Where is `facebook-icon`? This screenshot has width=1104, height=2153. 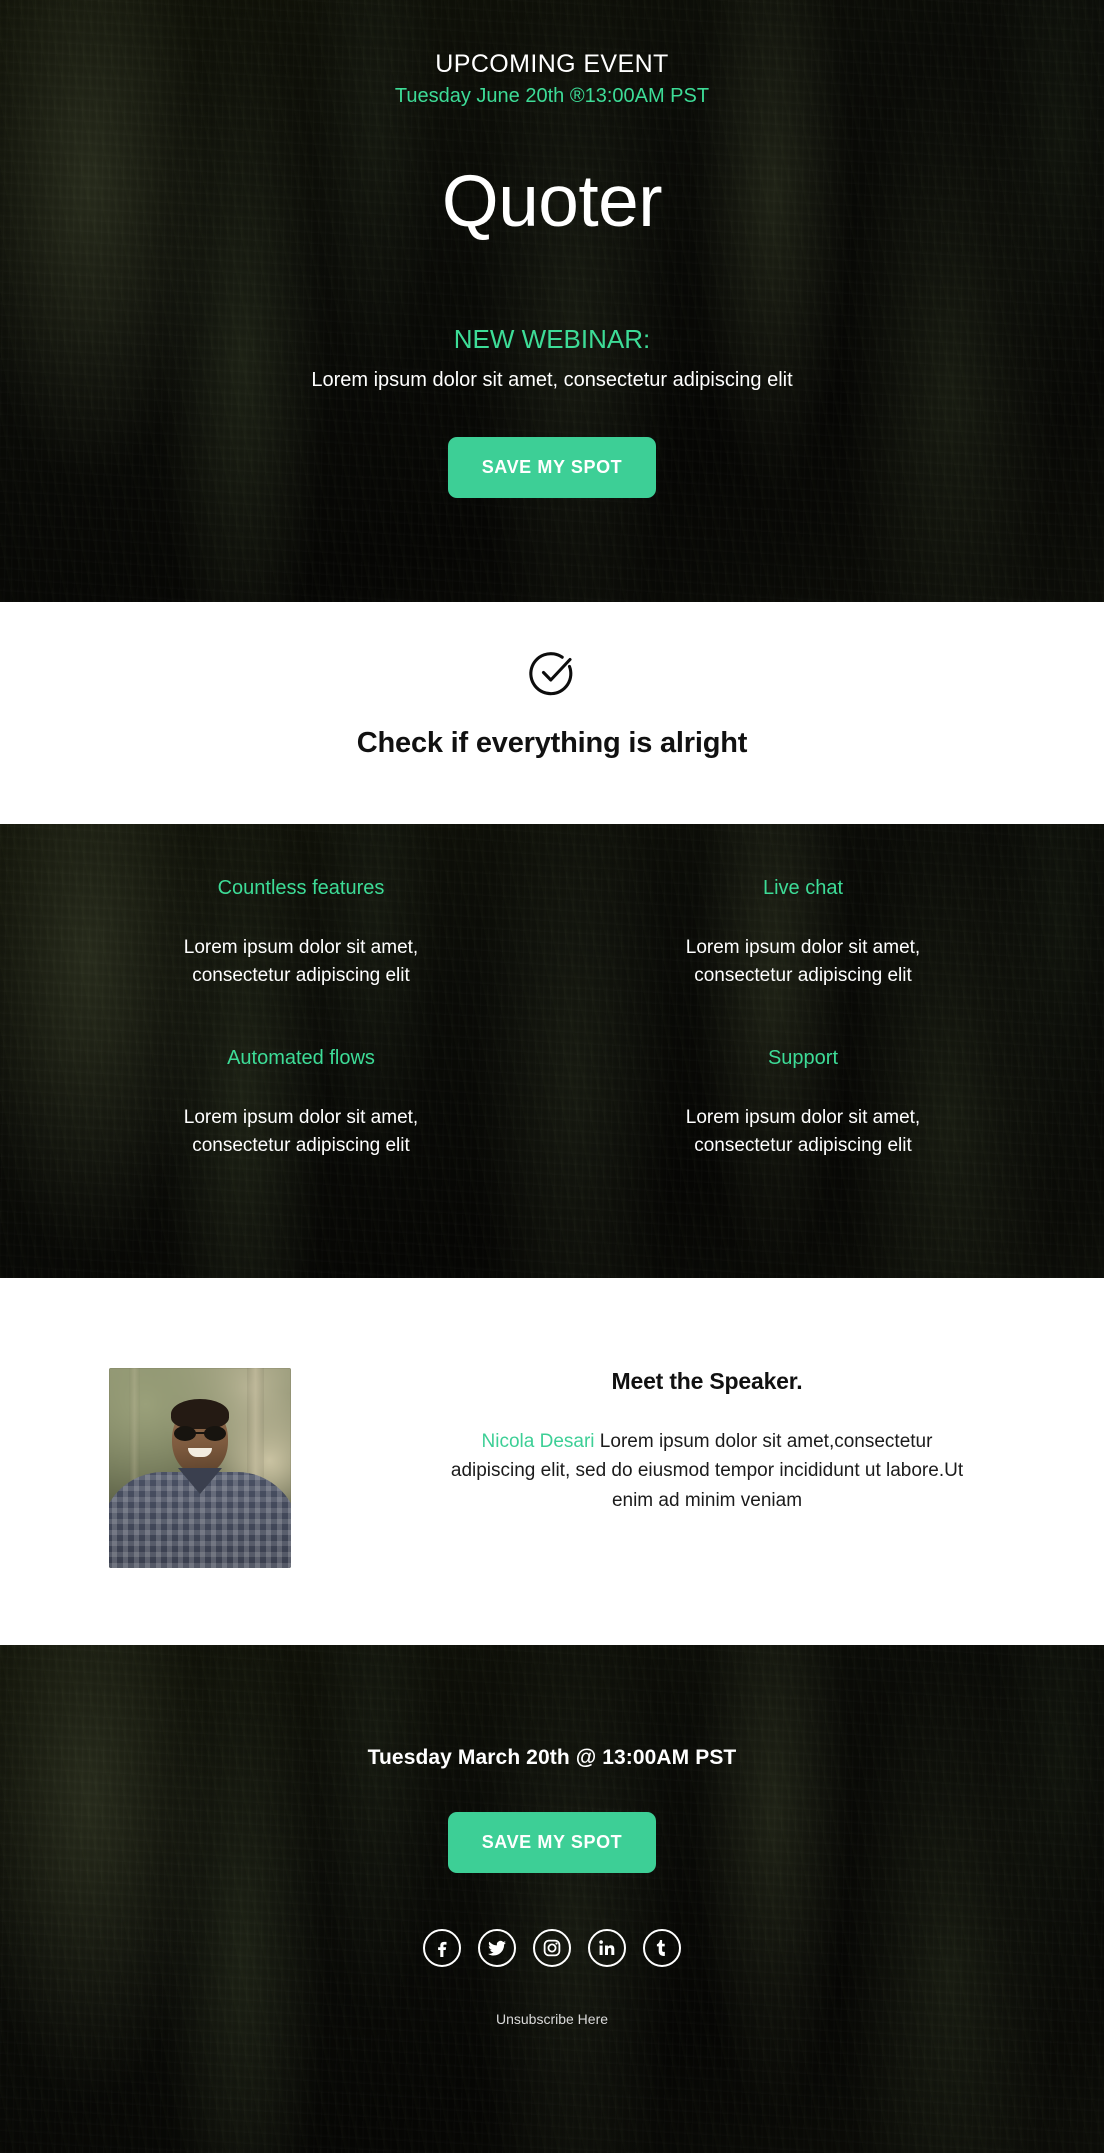 facebook-icon is located at coordinates (442, 1948).